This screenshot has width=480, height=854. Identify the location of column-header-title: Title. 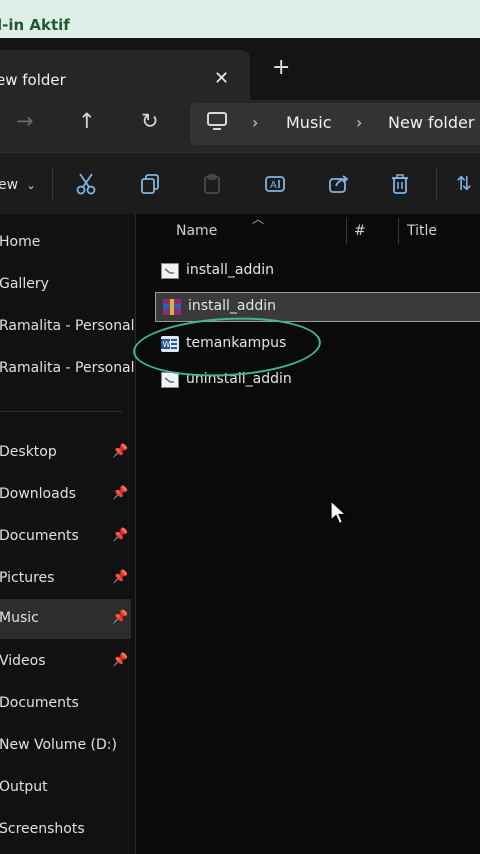
(422, 231).